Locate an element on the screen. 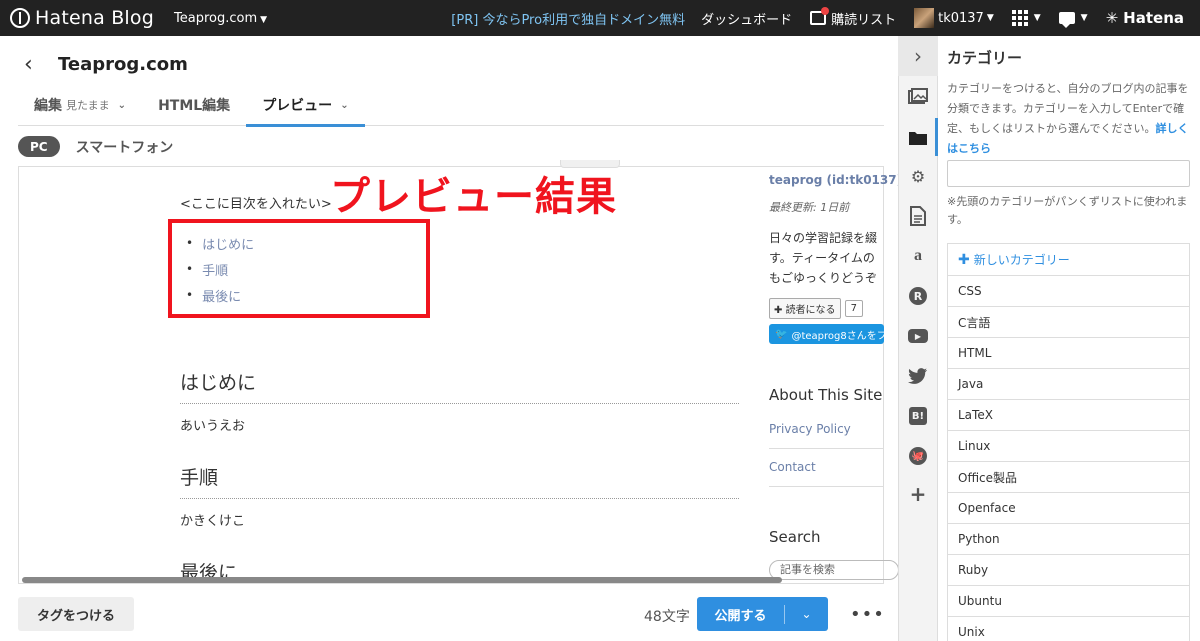 The width and height of the screenshot is (1200, 641). about-heading: About This Site is located at coordinates (826, 395).